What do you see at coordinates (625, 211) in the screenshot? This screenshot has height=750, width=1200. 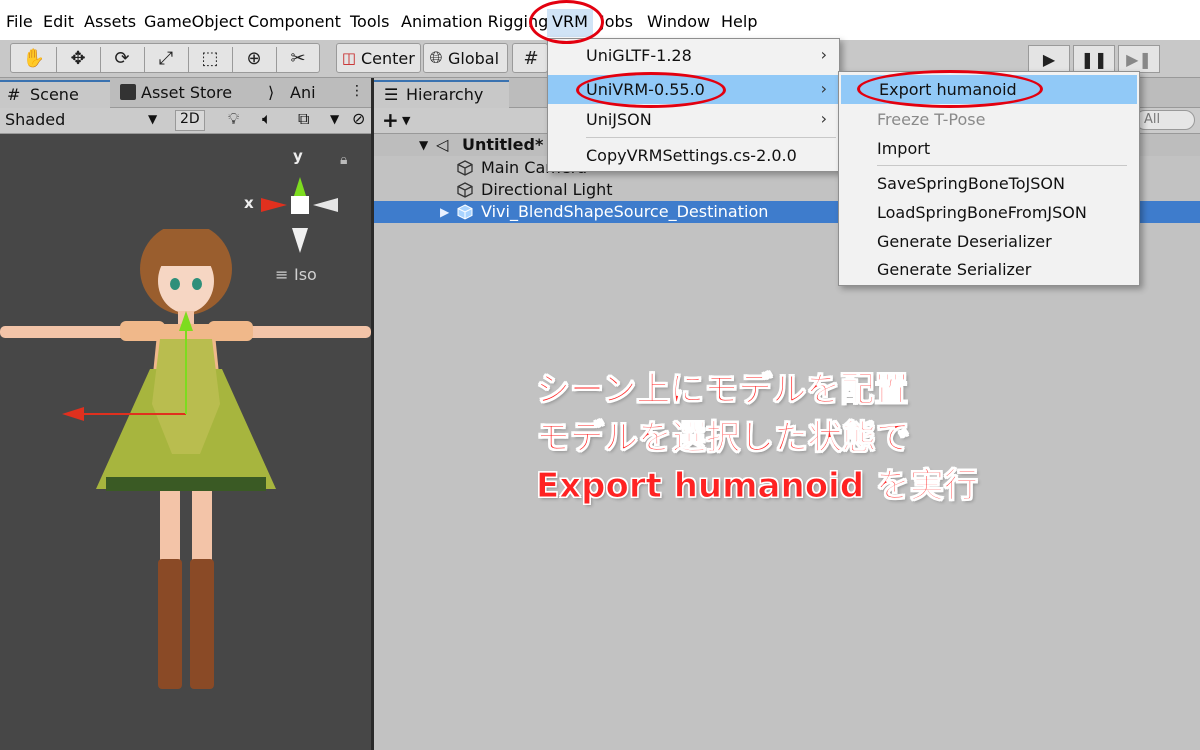 I see `hierarchy-item-label: Vivi_BlendShapeSource_Destination` at bounding box center [625, 211].